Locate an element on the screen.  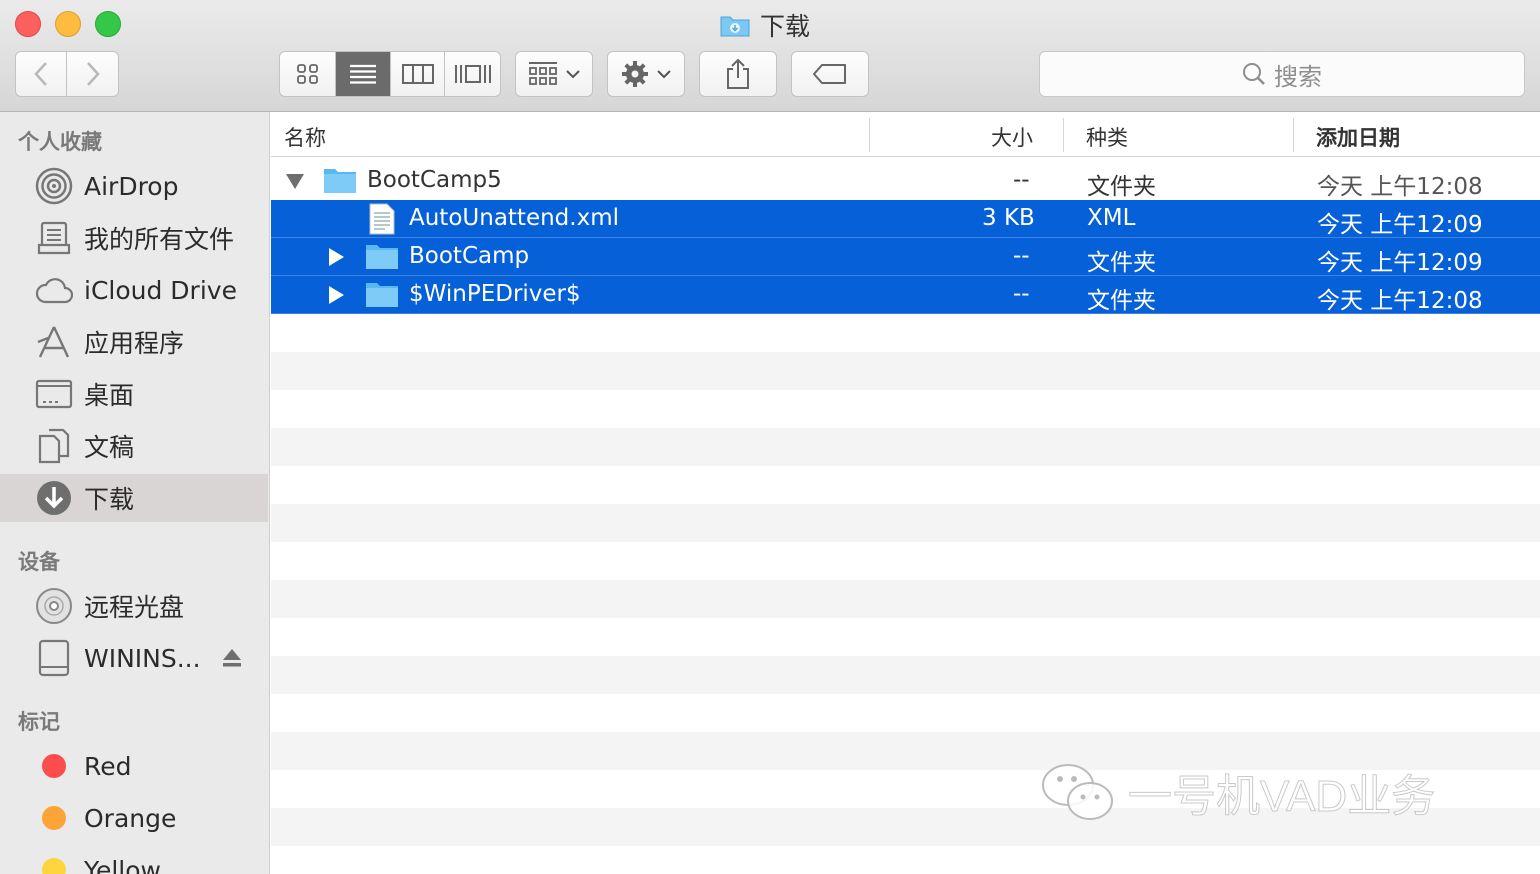
file-name: AutoUnattend.xml is located at coordinates (514, 218).